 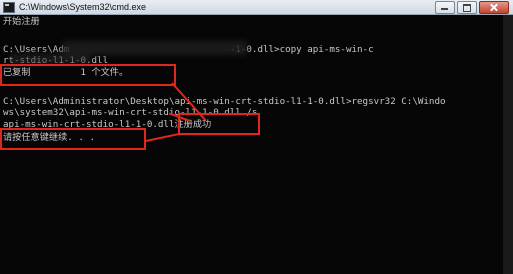 What do you see at coordinates (256, 7) in the screenshot?
I see `title-bar: C:\Windows\System32\cmd.exe` at bounding box center [256, 7].